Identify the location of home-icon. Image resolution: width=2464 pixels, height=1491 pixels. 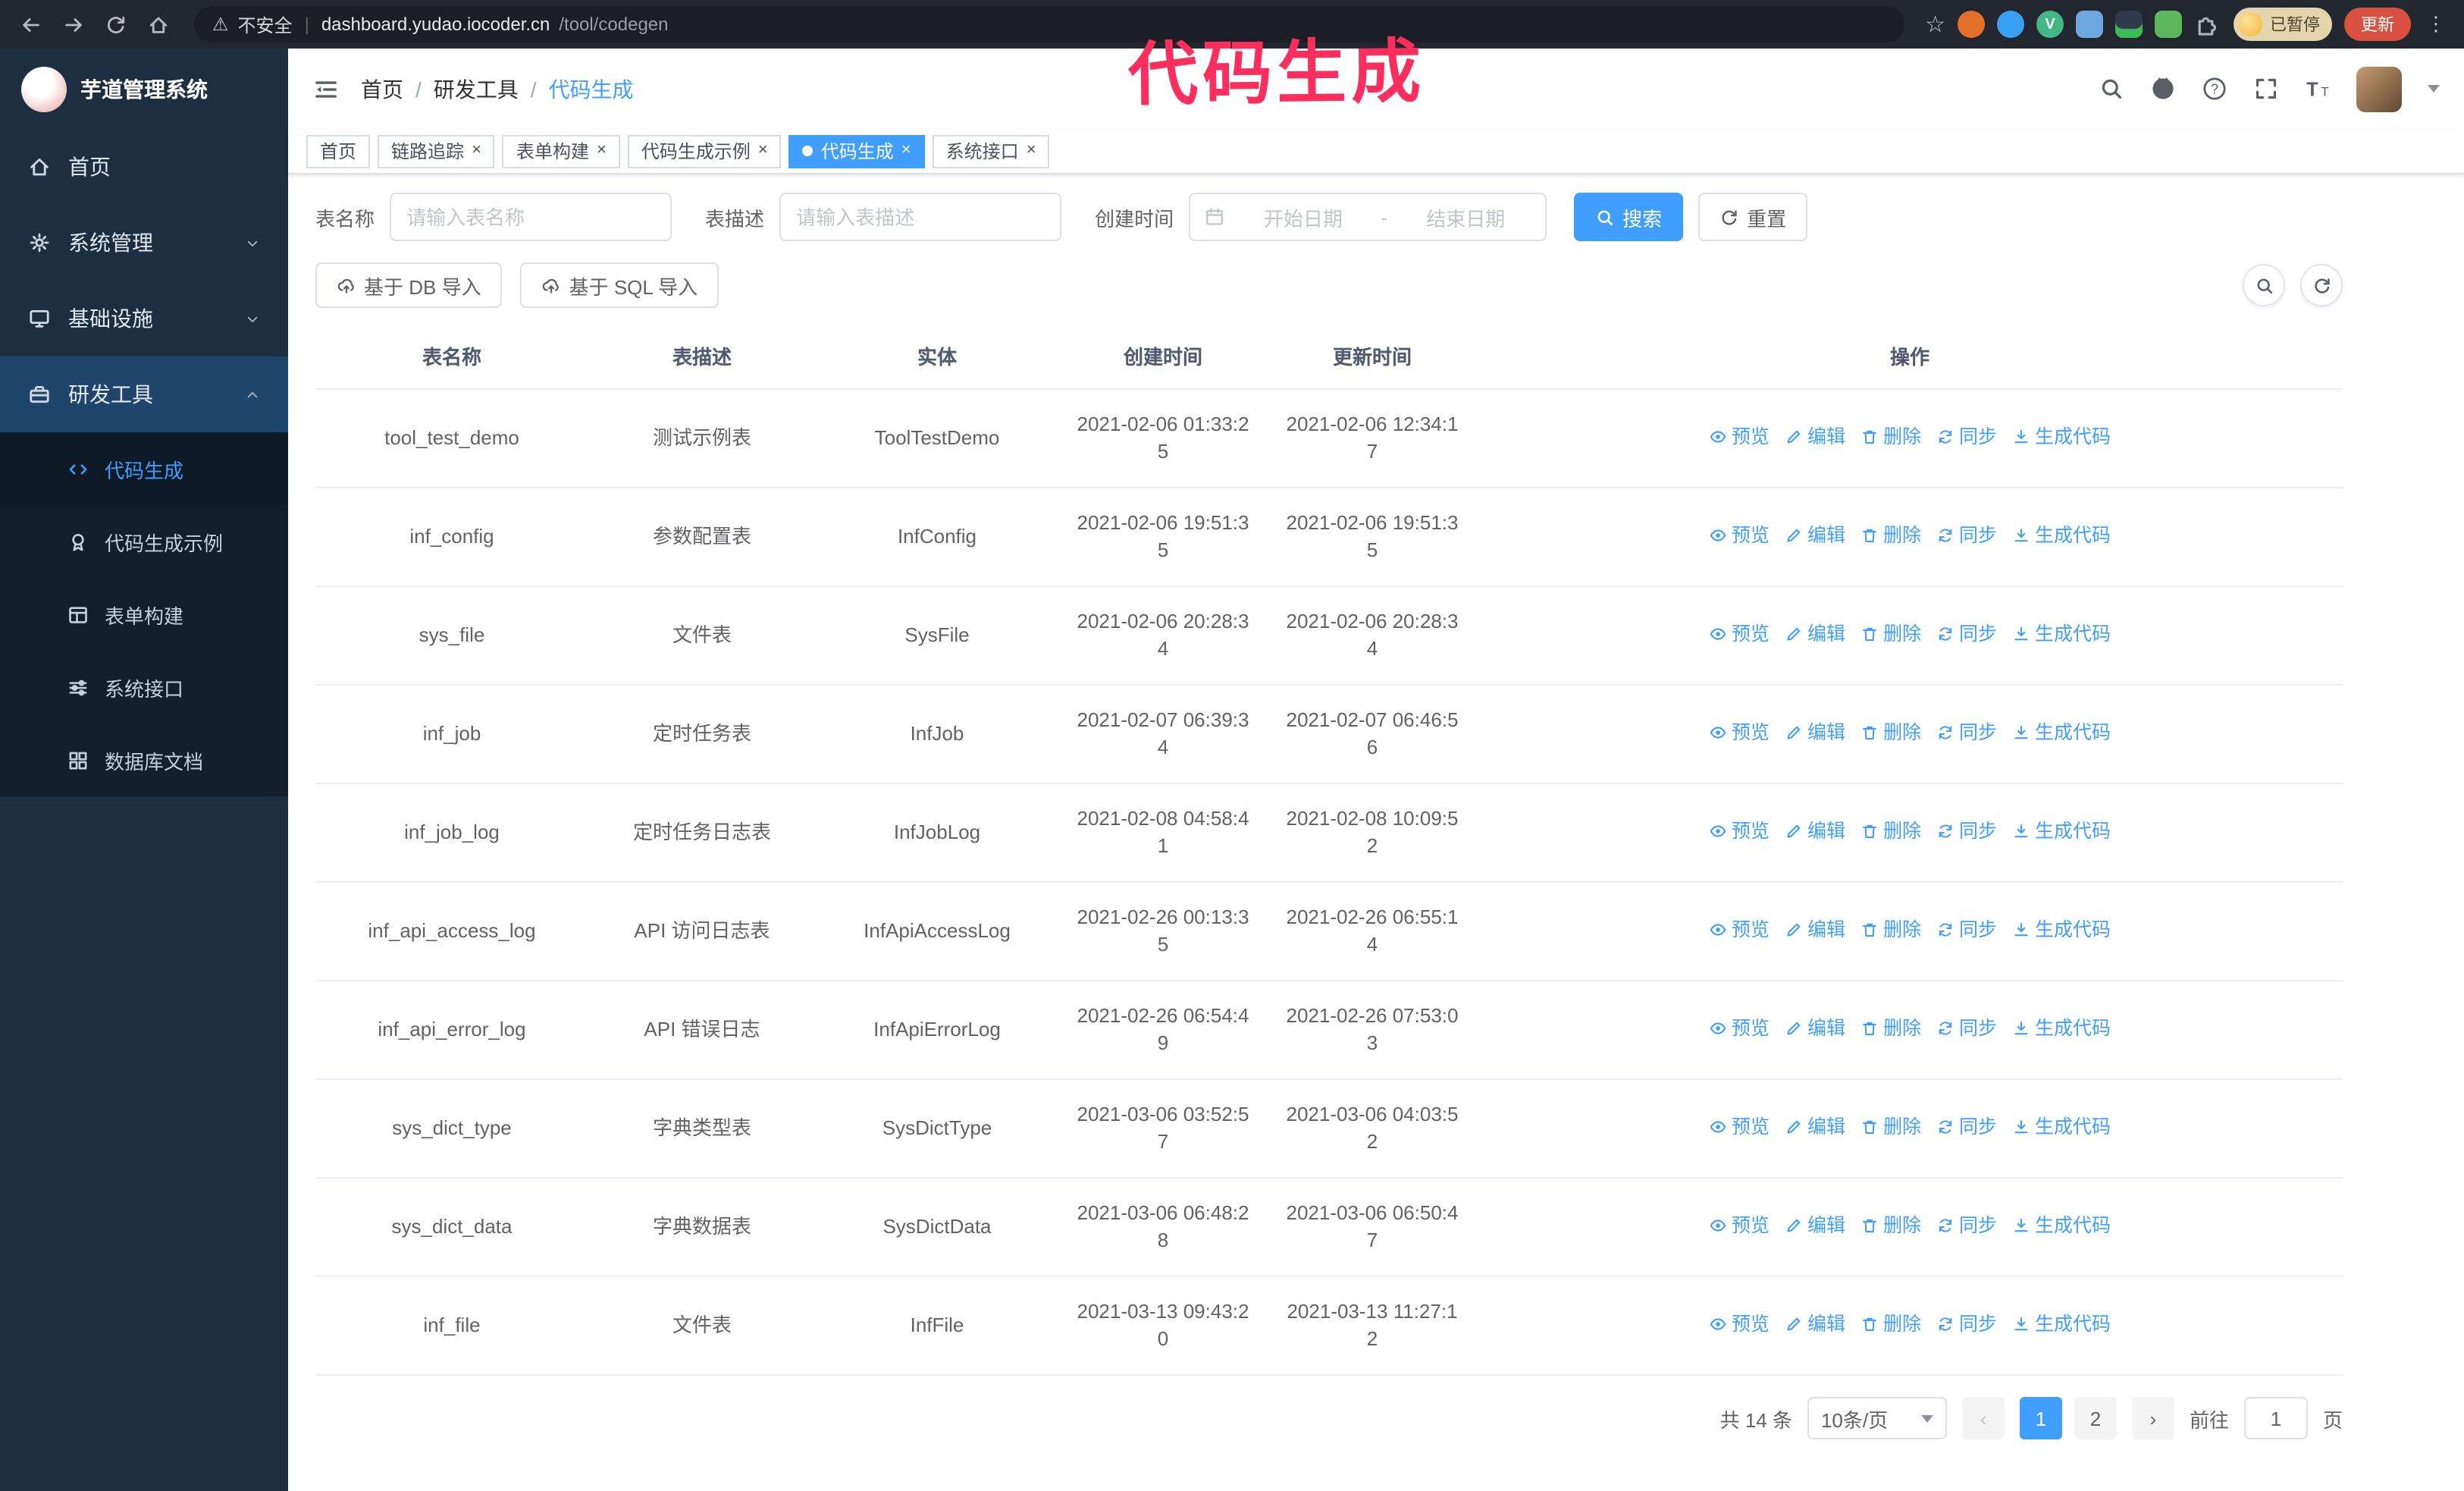
(158, 24).